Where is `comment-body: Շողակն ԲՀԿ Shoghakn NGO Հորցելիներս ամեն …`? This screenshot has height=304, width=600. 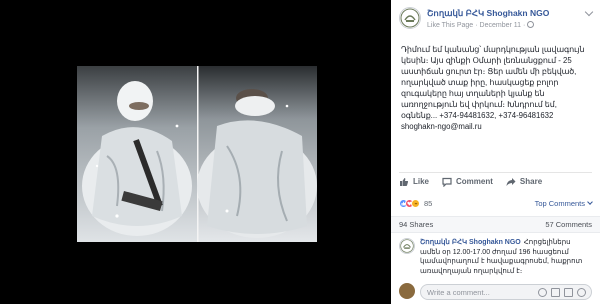
comment-body: Շողակն ԲՀԿ Shoghakn NGO Հորցելիներս ամեն … is located at coordinates (506, 257).